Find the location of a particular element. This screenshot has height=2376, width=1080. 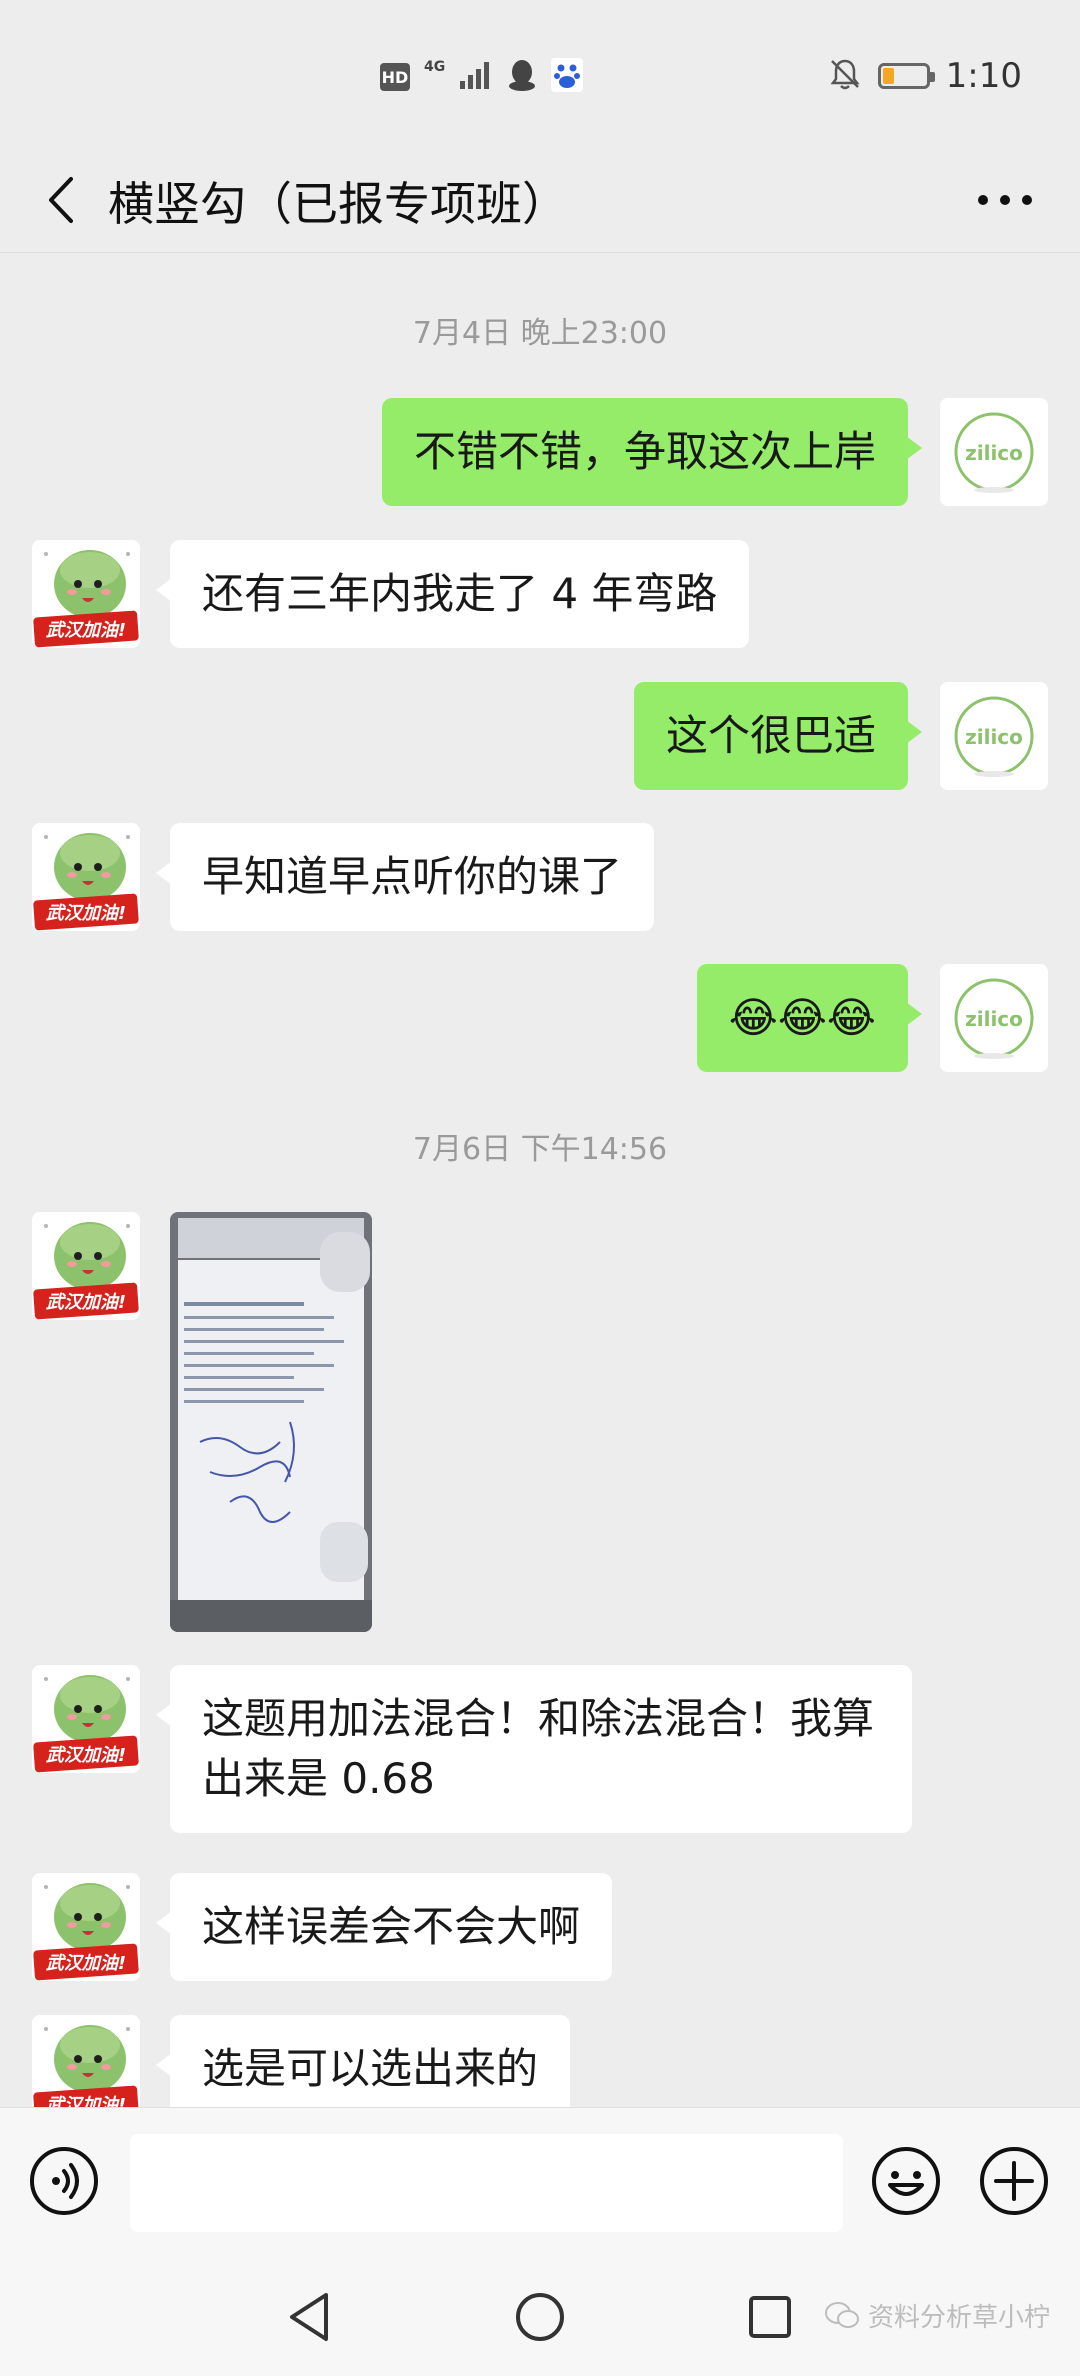

signal-icon is located at coordinates (476, 77).